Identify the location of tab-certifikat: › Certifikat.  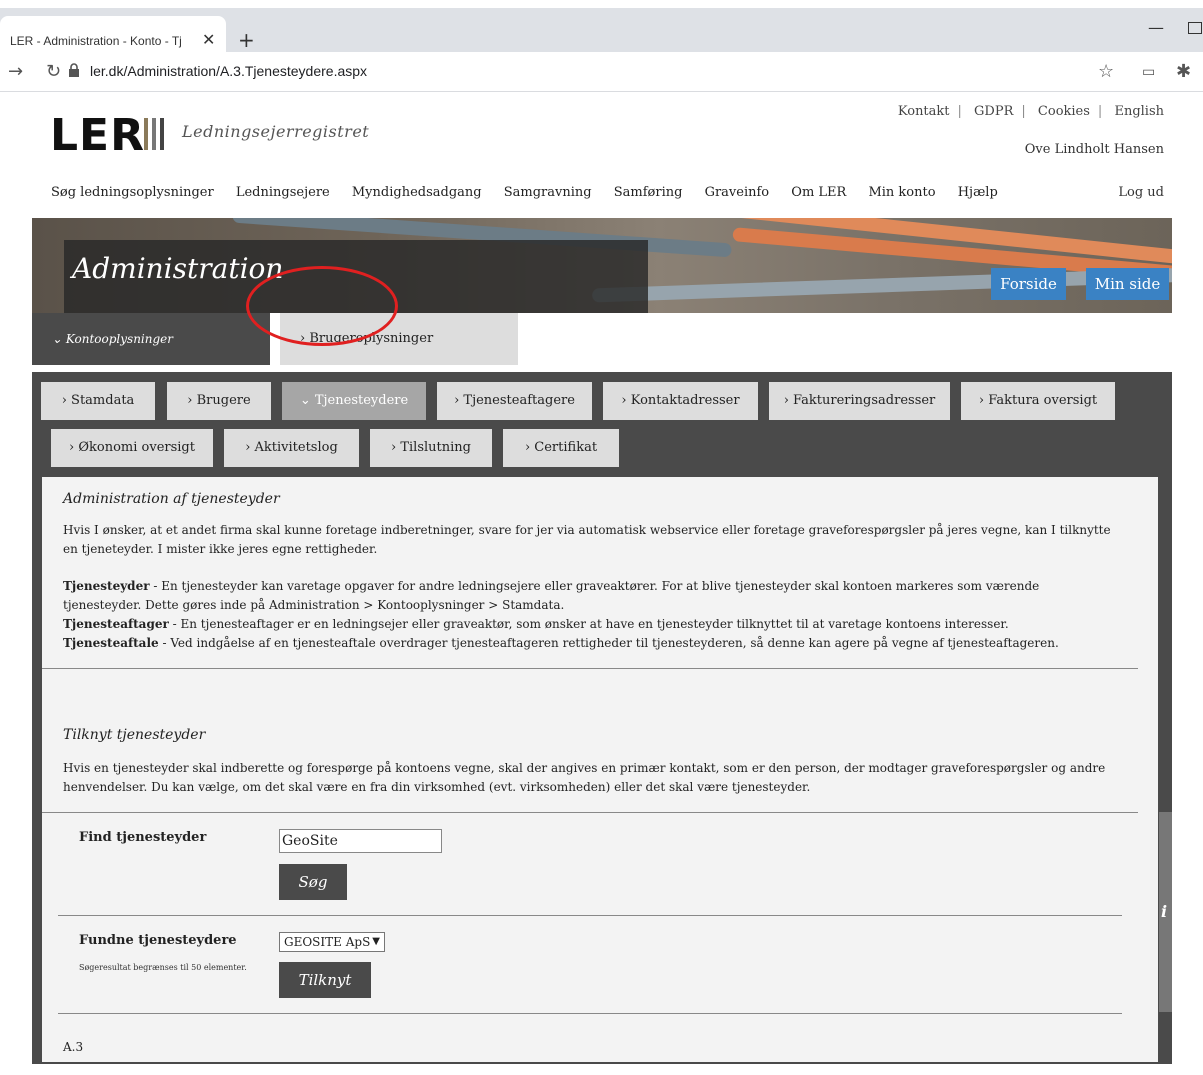
(561, 448).